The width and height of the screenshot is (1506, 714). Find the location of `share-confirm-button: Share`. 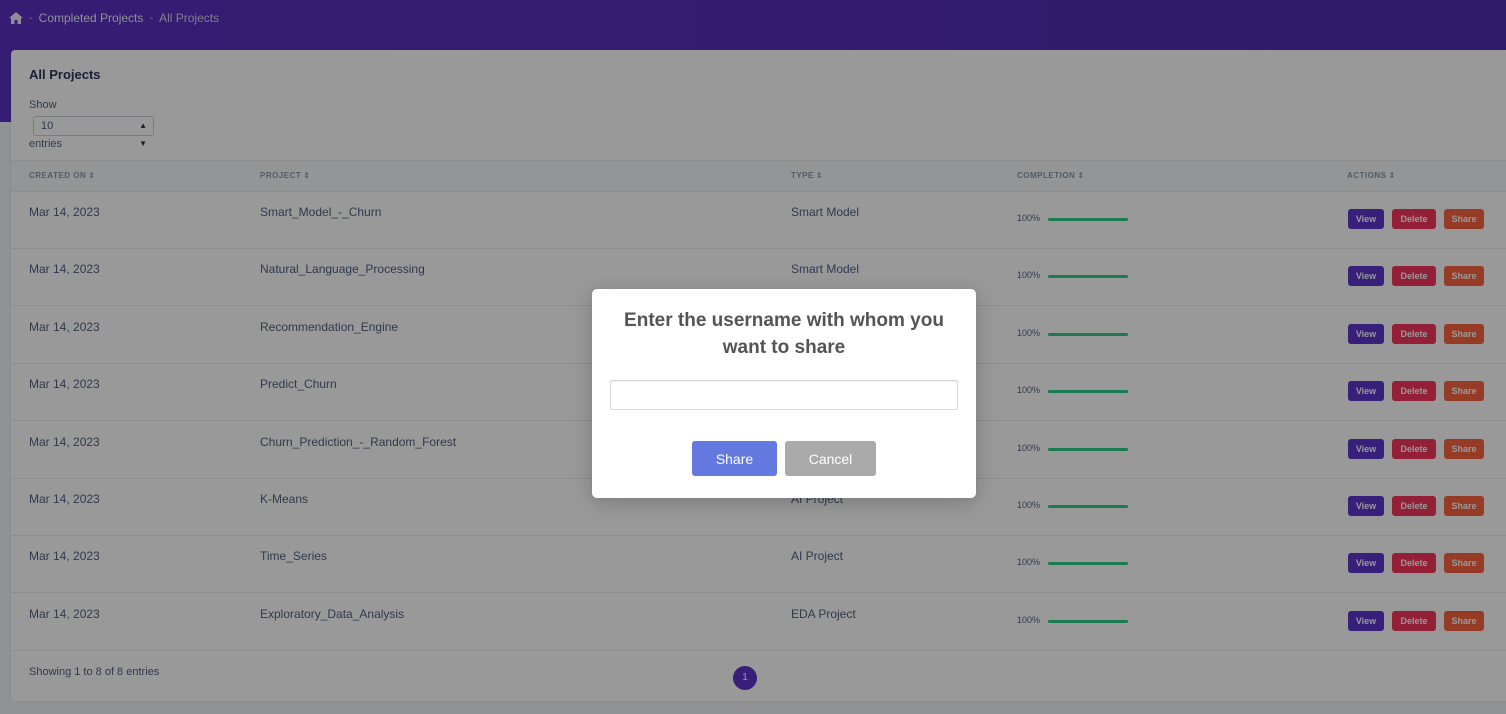

share-confirm-button: Share is located at coordinates (734, 458).